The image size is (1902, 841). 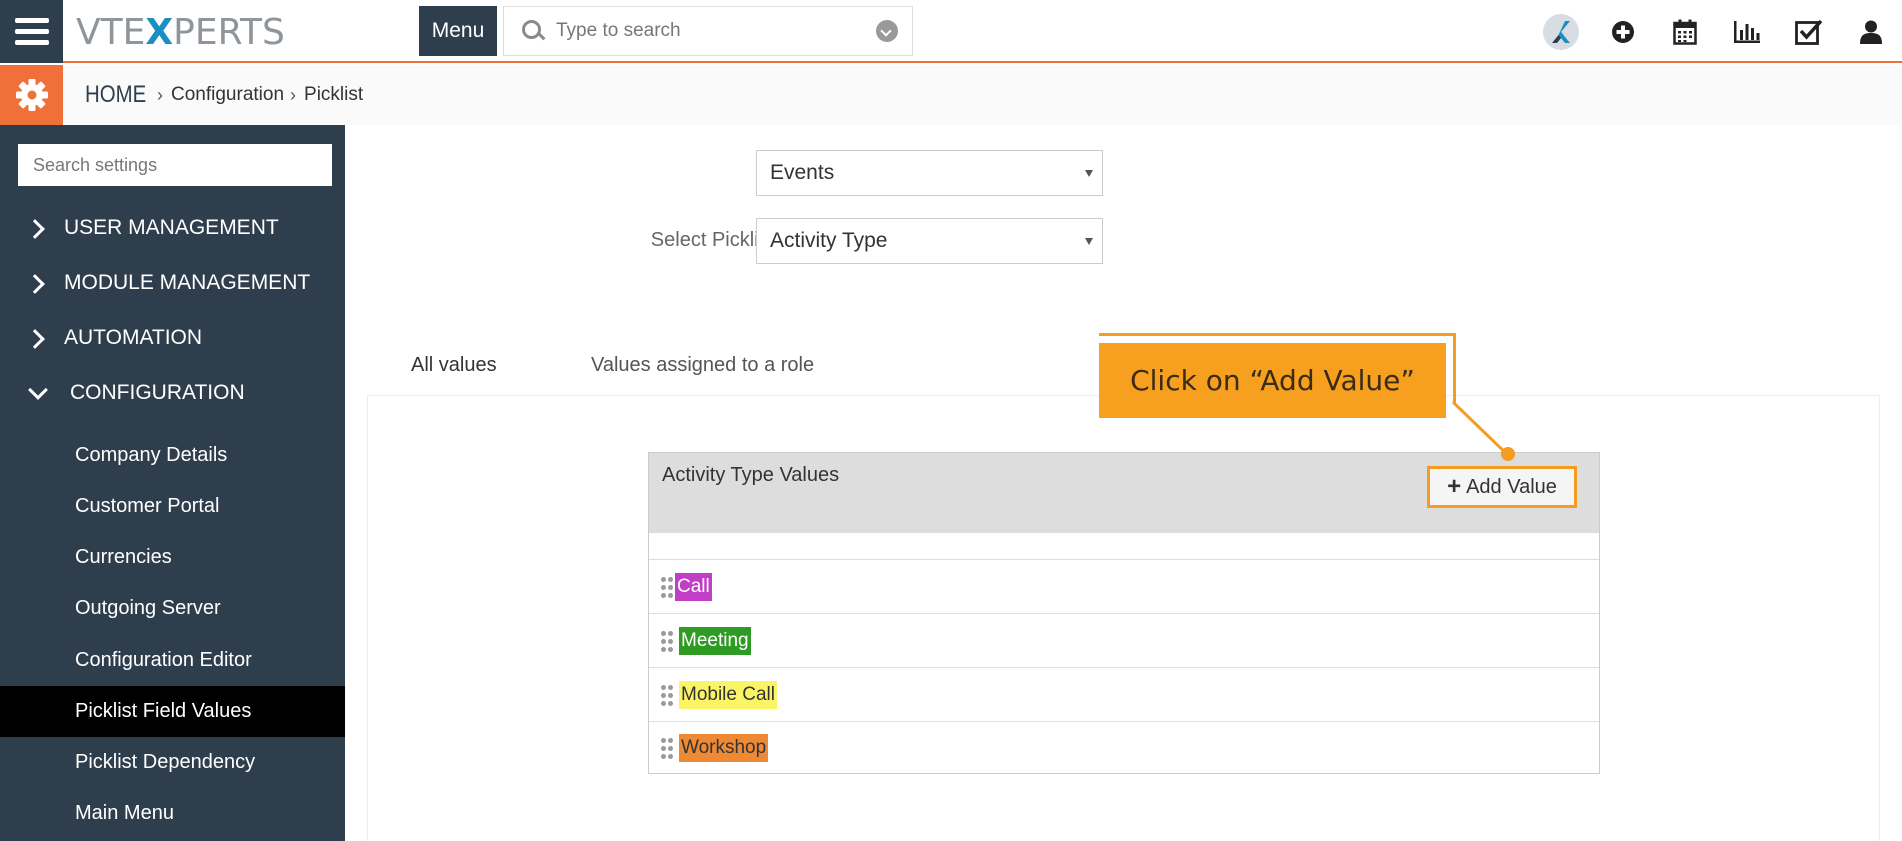 I want to click on sidebar-item-company-details: Company Details, so click(x=172, y=455).